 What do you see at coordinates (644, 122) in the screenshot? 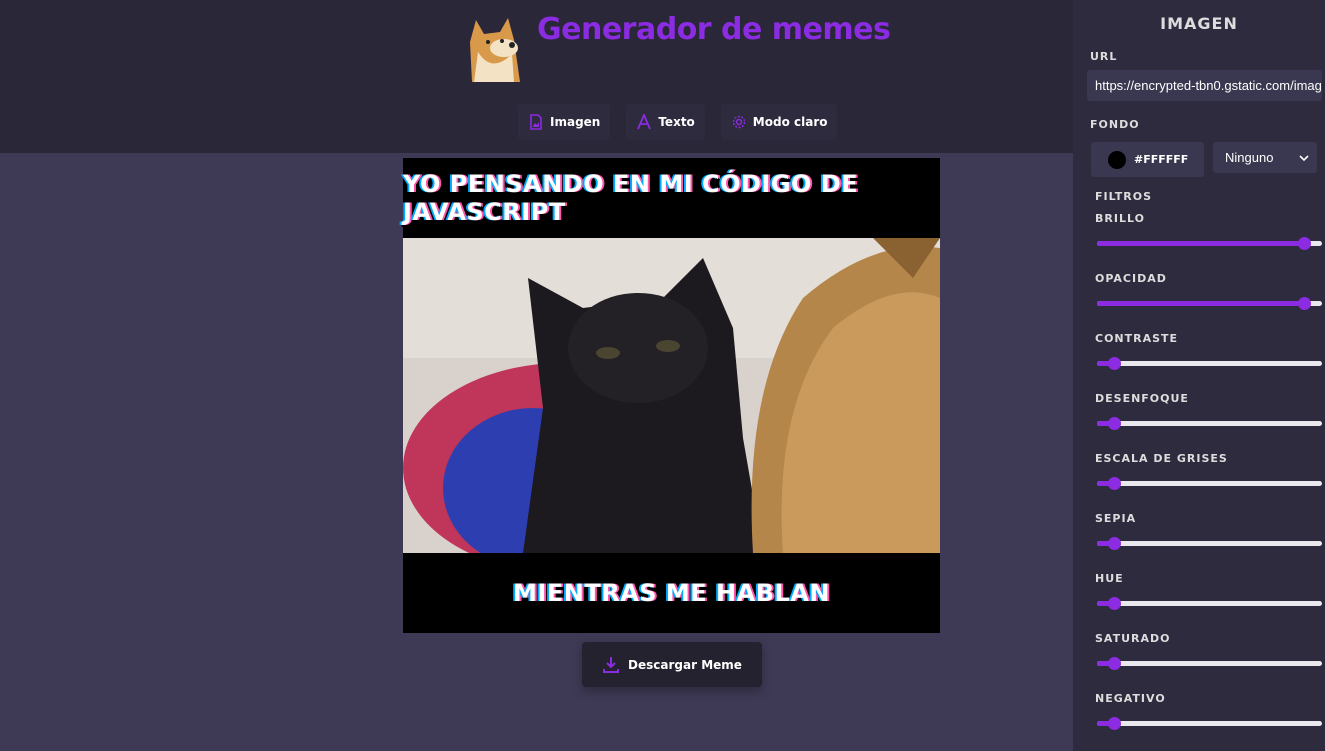
I see `text-a-icon` at bounding box center [644, 122].